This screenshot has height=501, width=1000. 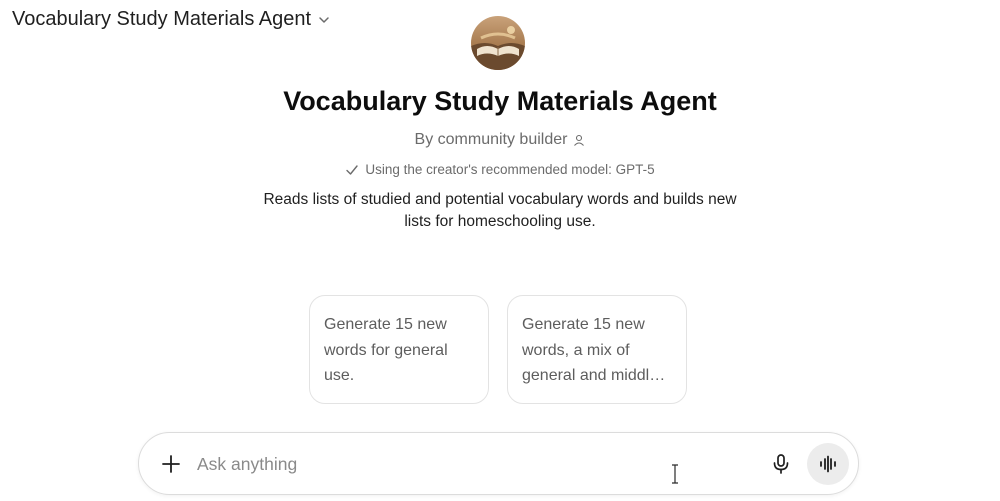 What do you see at coordinates (352, 169) in the screenshot?
I see `checkmark-icon` at bounding box center [352, 169].